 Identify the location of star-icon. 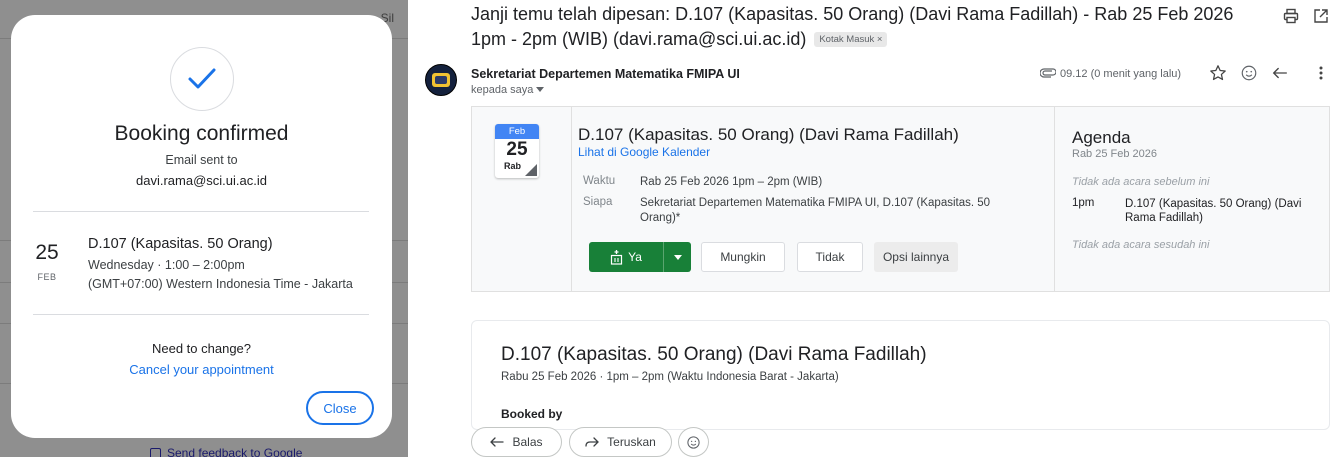
(1218, 75).